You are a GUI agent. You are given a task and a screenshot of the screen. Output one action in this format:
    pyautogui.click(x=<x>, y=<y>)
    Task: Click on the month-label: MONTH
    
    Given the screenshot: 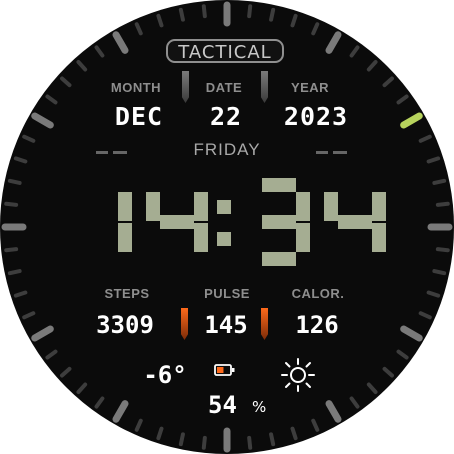 What is the action you would take?
    pyautogui.click(x=136, y=87)
    